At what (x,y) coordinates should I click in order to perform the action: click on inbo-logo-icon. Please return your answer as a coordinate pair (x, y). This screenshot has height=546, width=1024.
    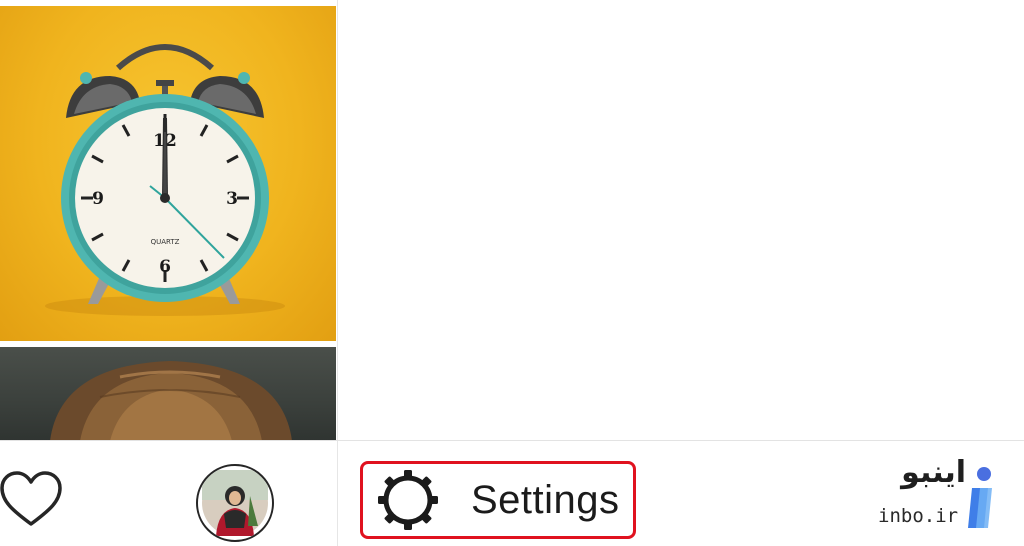
    Looking at the image, I should click on (980, 497).